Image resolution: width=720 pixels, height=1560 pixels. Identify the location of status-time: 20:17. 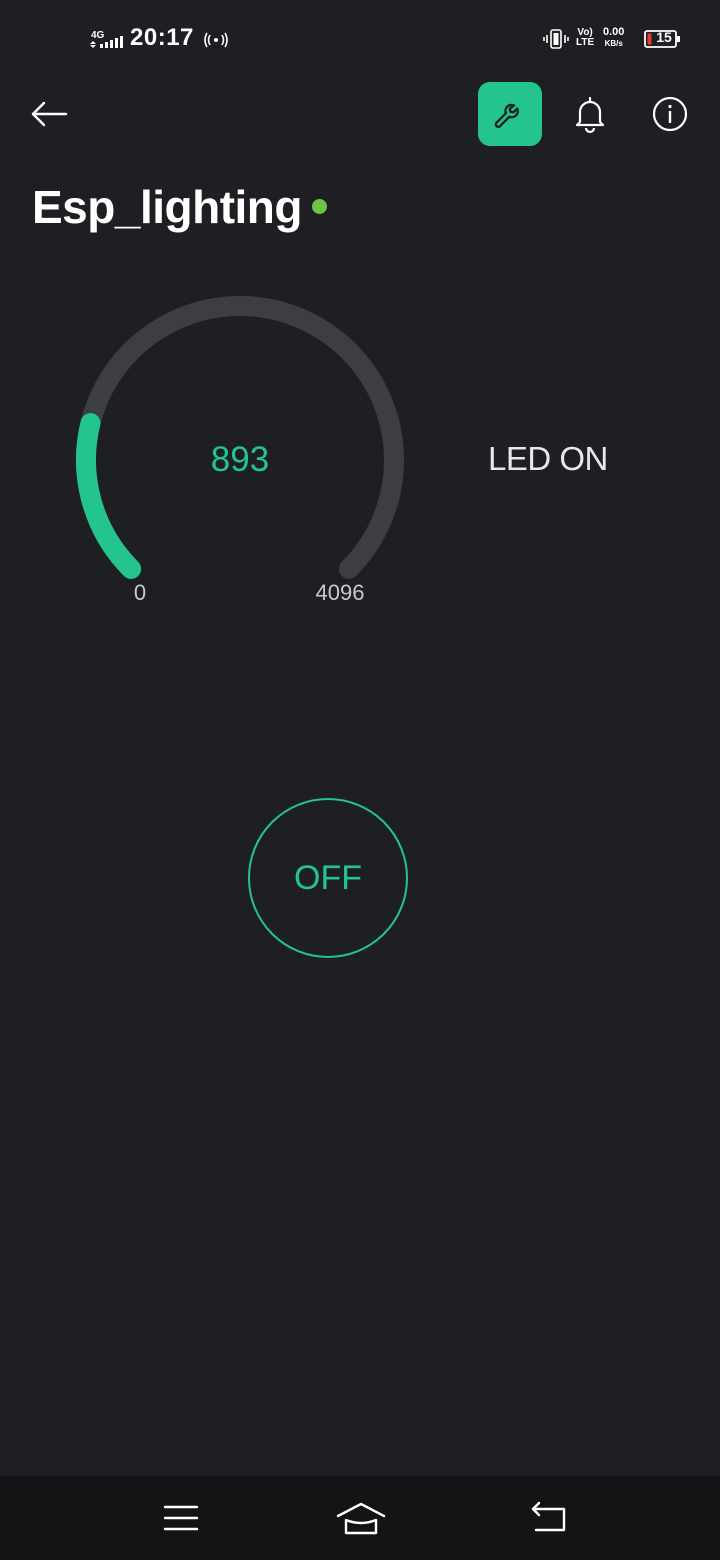
(162, 37).